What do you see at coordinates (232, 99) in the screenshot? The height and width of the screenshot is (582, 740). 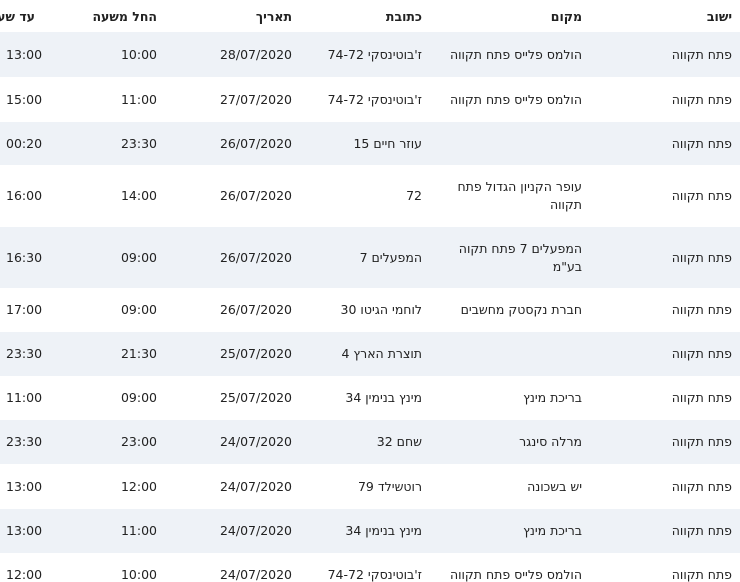 I see `cell-date: 27/07/2020` at bounding box center [232, 99].